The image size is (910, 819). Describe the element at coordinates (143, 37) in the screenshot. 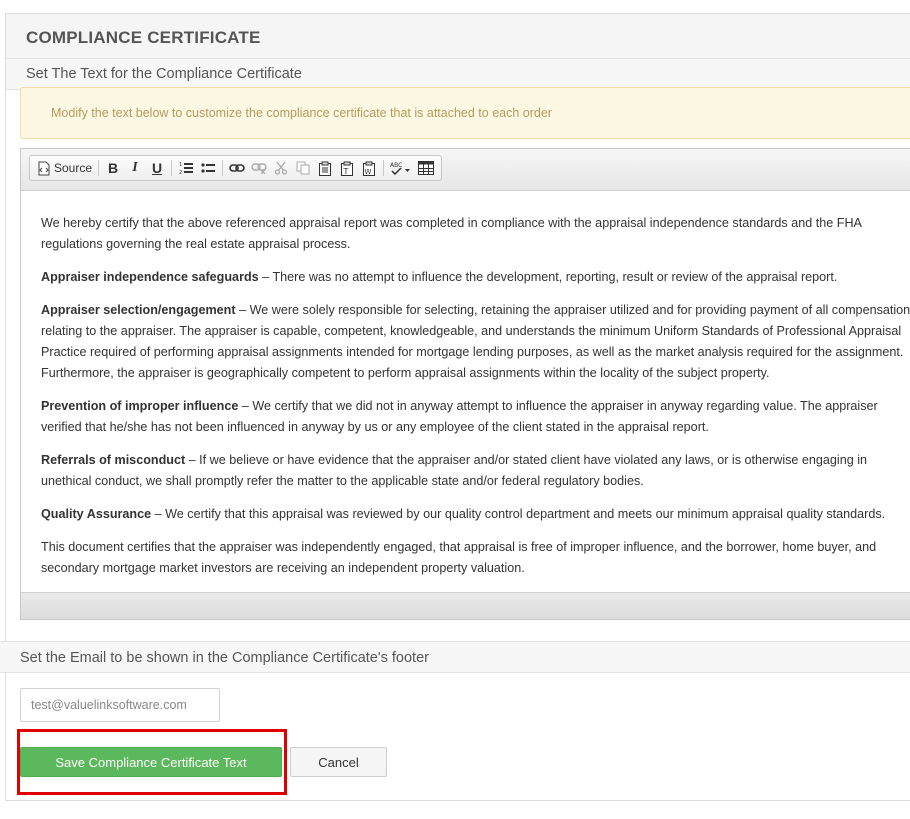

I see `page-title: COMPLIANCE CERTIFICATE` at that location.